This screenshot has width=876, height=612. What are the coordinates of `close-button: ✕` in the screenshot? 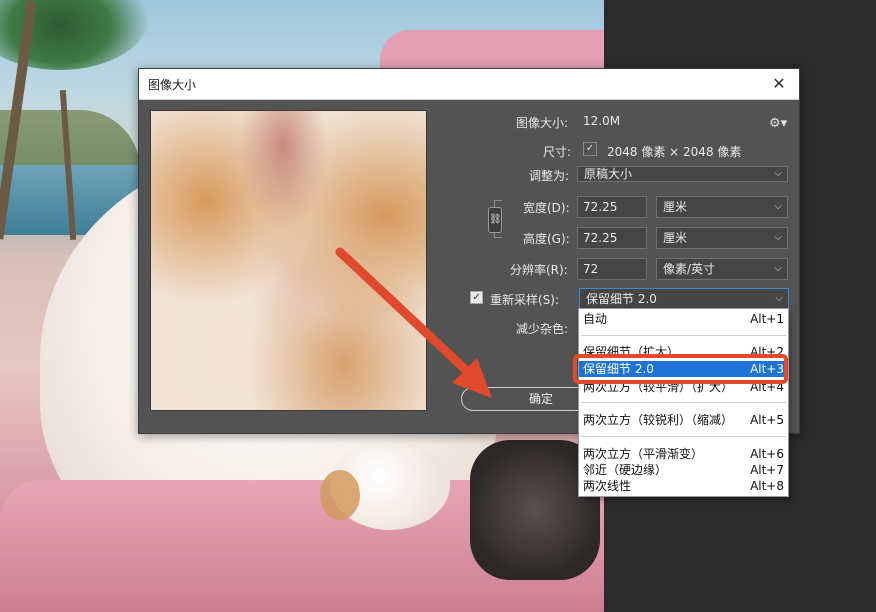 It's located at (779, 84).